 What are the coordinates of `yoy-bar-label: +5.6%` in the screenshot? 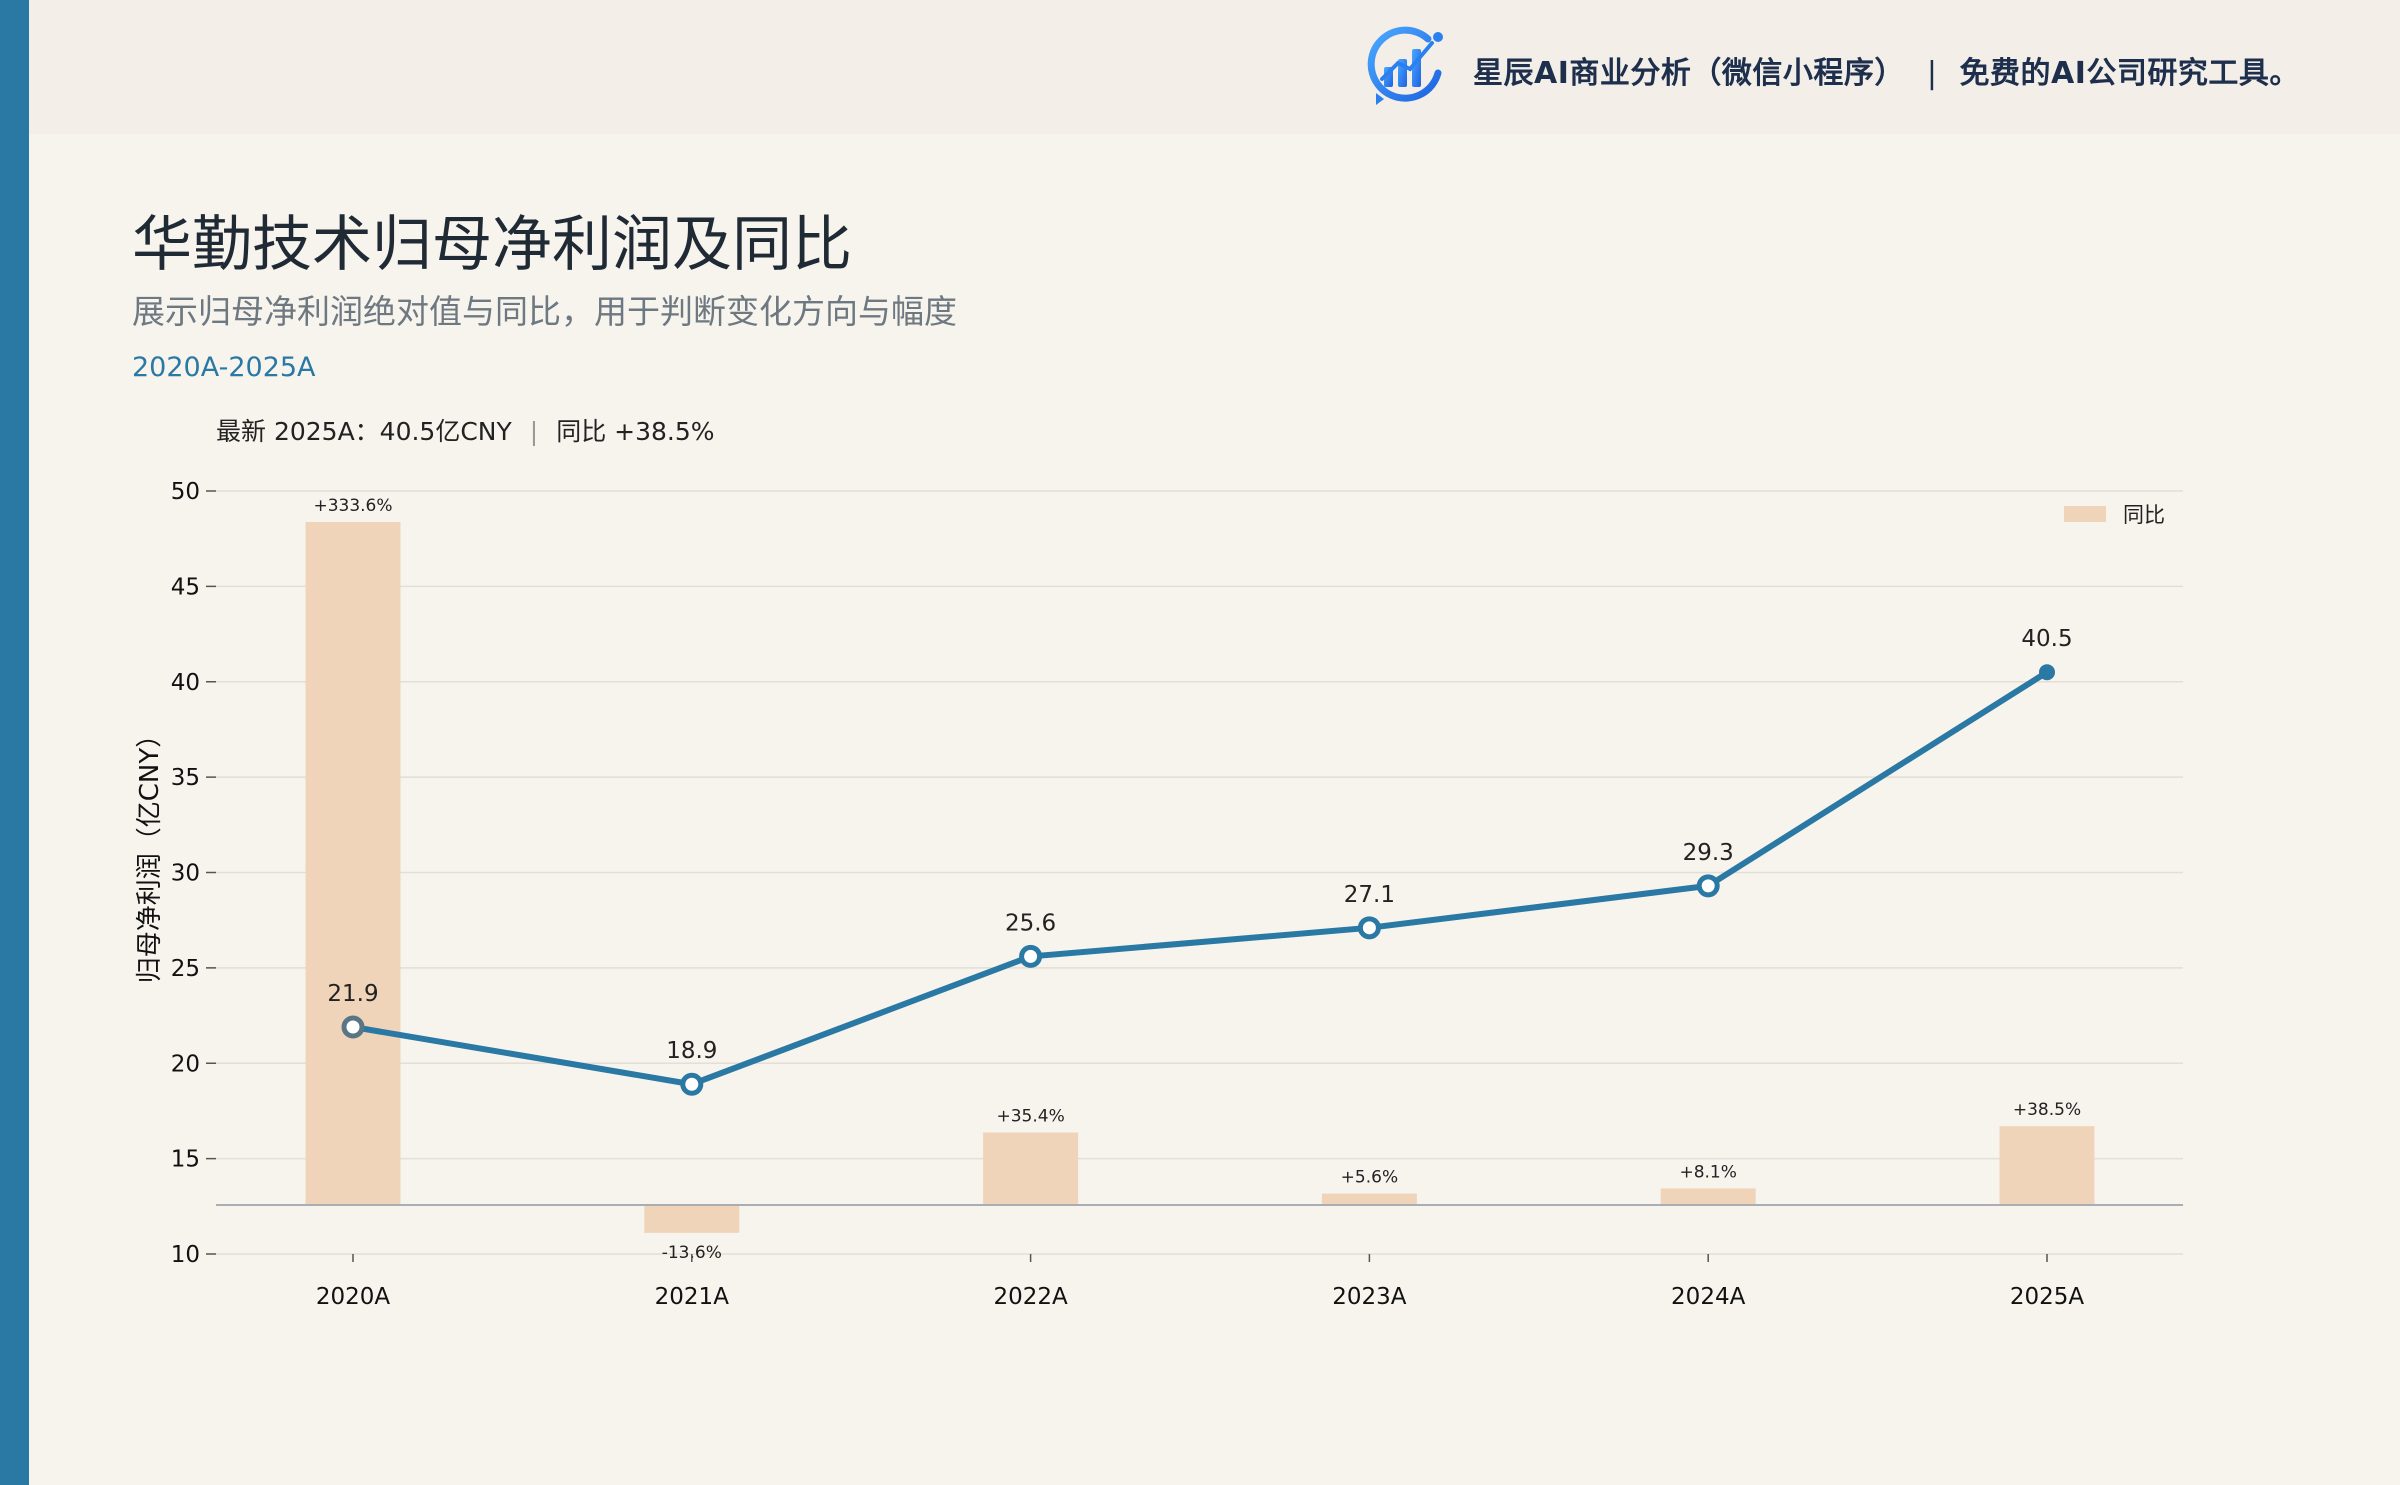 It's located at (1369, 1178).